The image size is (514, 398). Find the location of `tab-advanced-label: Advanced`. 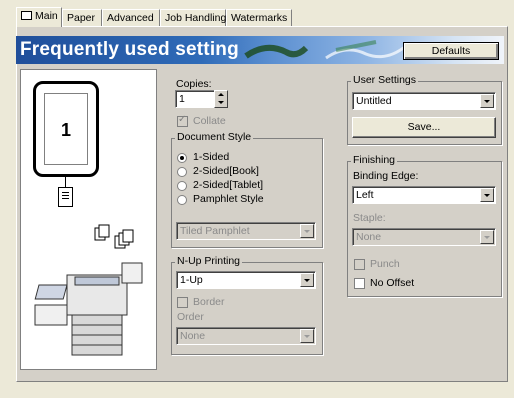

tab-advanced-label: Advanced is located at coordinates (130, 18).